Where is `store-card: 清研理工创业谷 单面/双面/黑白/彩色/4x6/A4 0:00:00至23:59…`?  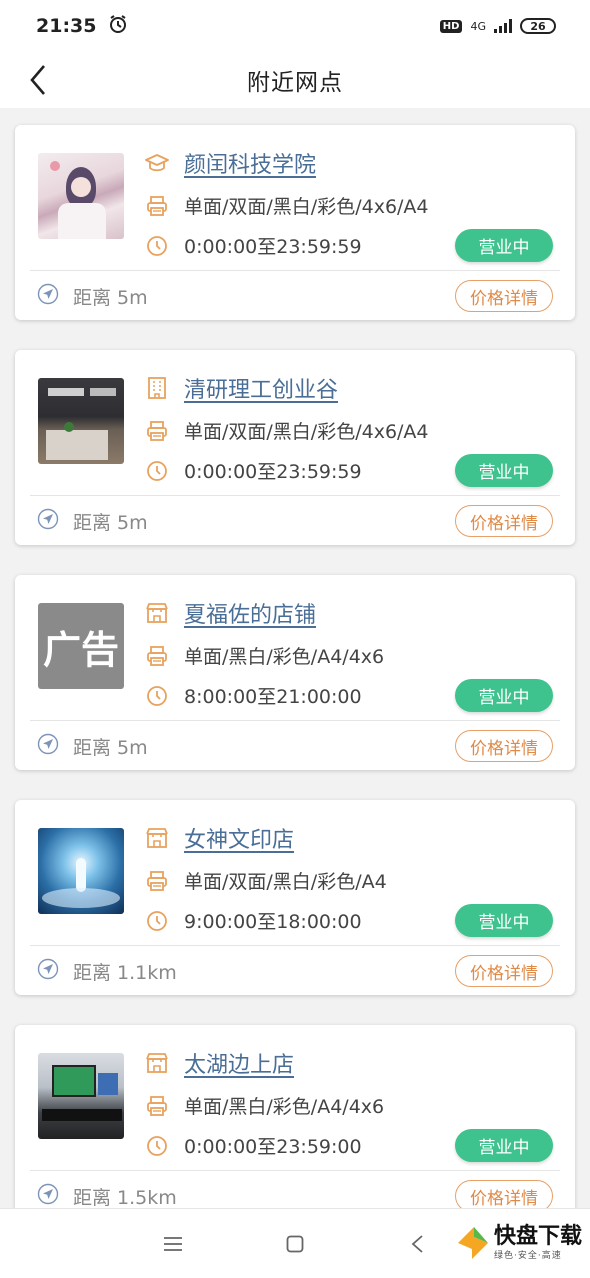
store-card: 清研理工创业谷 单面/双面/黑白/彩色/4x6/A4 0:00:00至23:59… is located at coordinates (295, 447).